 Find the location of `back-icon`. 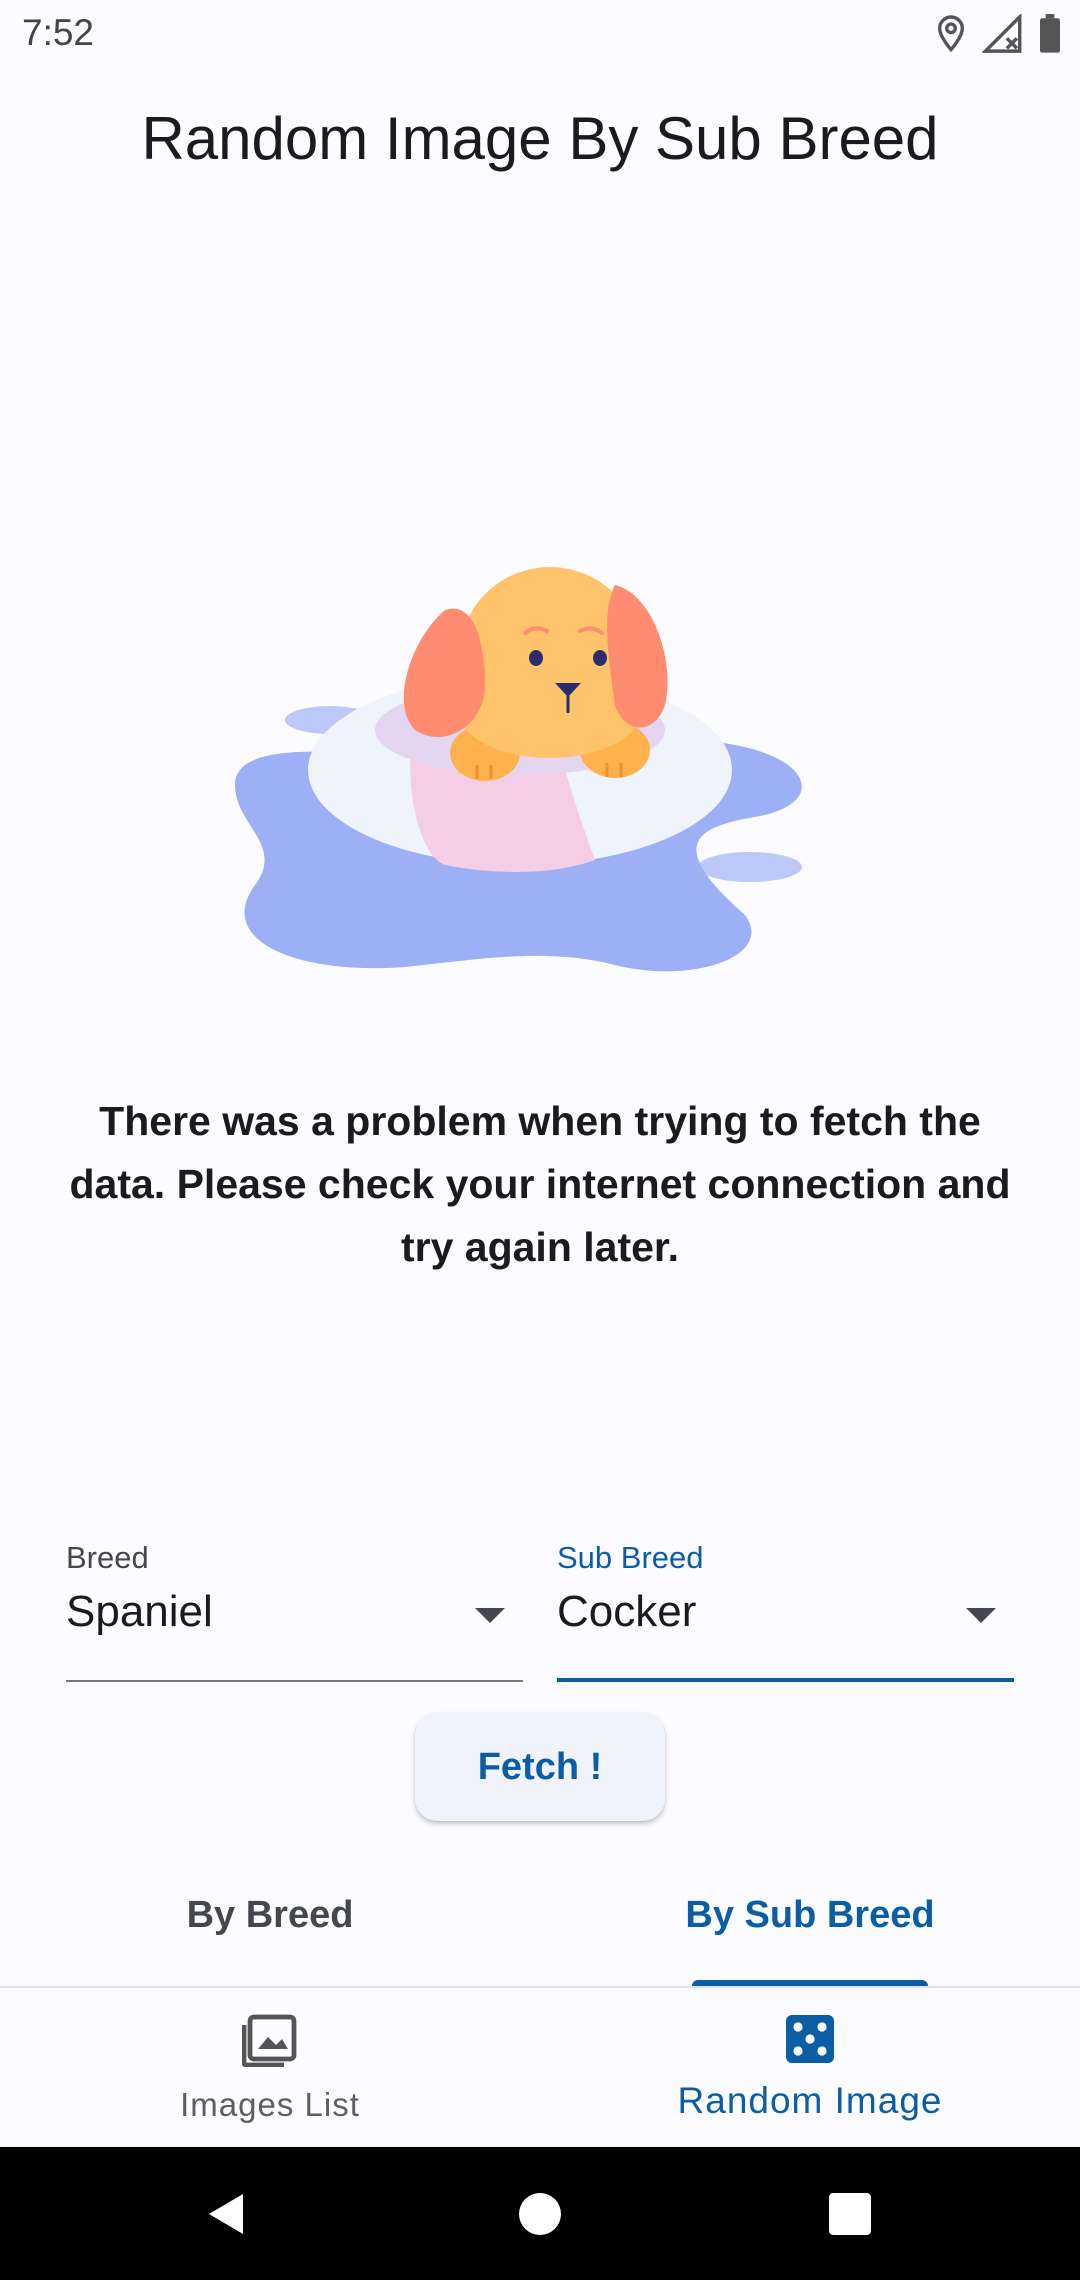

back-icon is located at coordinates (226, 2213).